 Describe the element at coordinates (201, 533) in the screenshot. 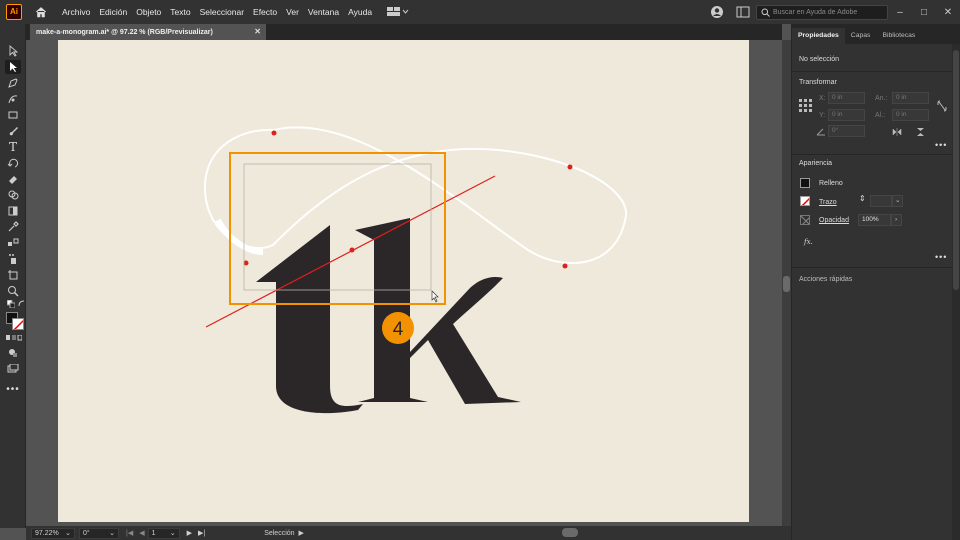

I see `last-artboard-icon: ▶|` at that location.